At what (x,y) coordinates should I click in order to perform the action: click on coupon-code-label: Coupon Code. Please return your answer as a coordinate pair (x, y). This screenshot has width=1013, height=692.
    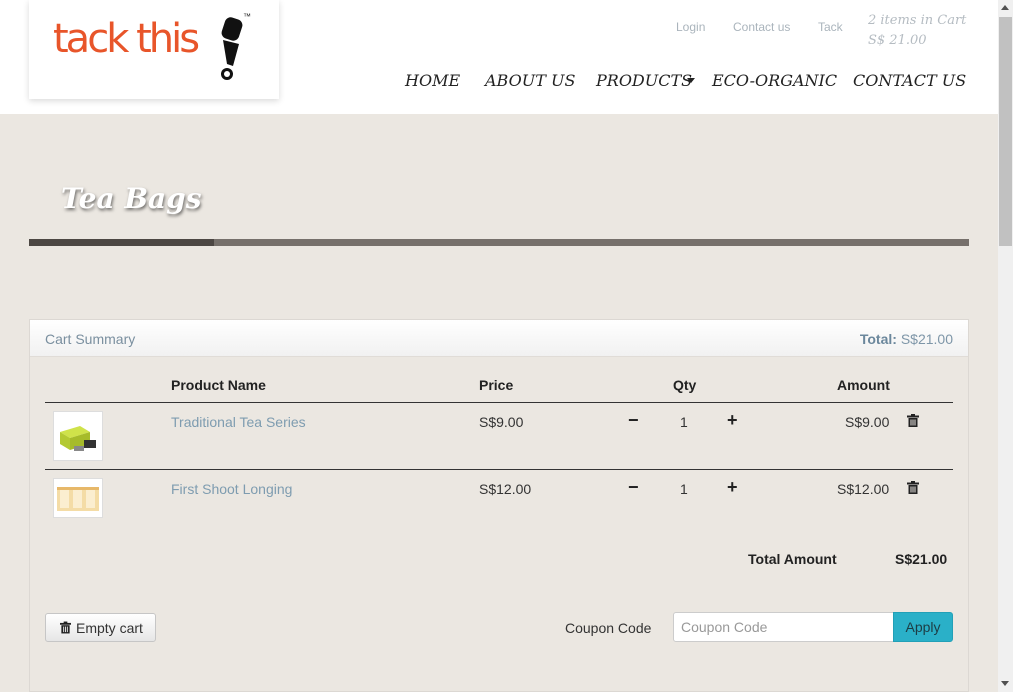
    Looking at the image, I should click on (608, 628).